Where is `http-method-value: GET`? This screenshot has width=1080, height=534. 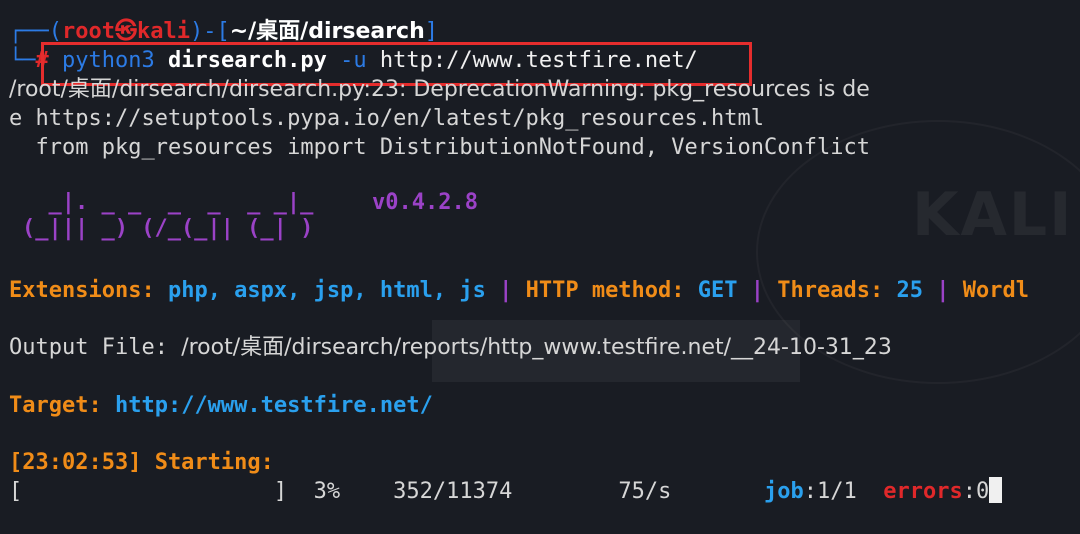
http-method-value: GET is located at coordinates (717, 290).